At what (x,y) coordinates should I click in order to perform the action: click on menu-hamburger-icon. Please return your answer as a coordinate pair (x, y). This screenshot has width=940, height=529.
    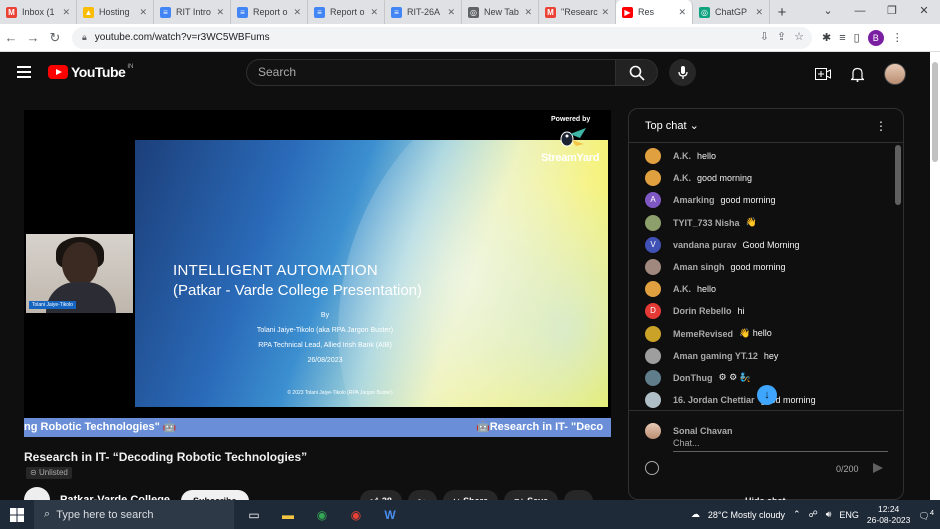
    Looking at the image, I should click on (24, 72).